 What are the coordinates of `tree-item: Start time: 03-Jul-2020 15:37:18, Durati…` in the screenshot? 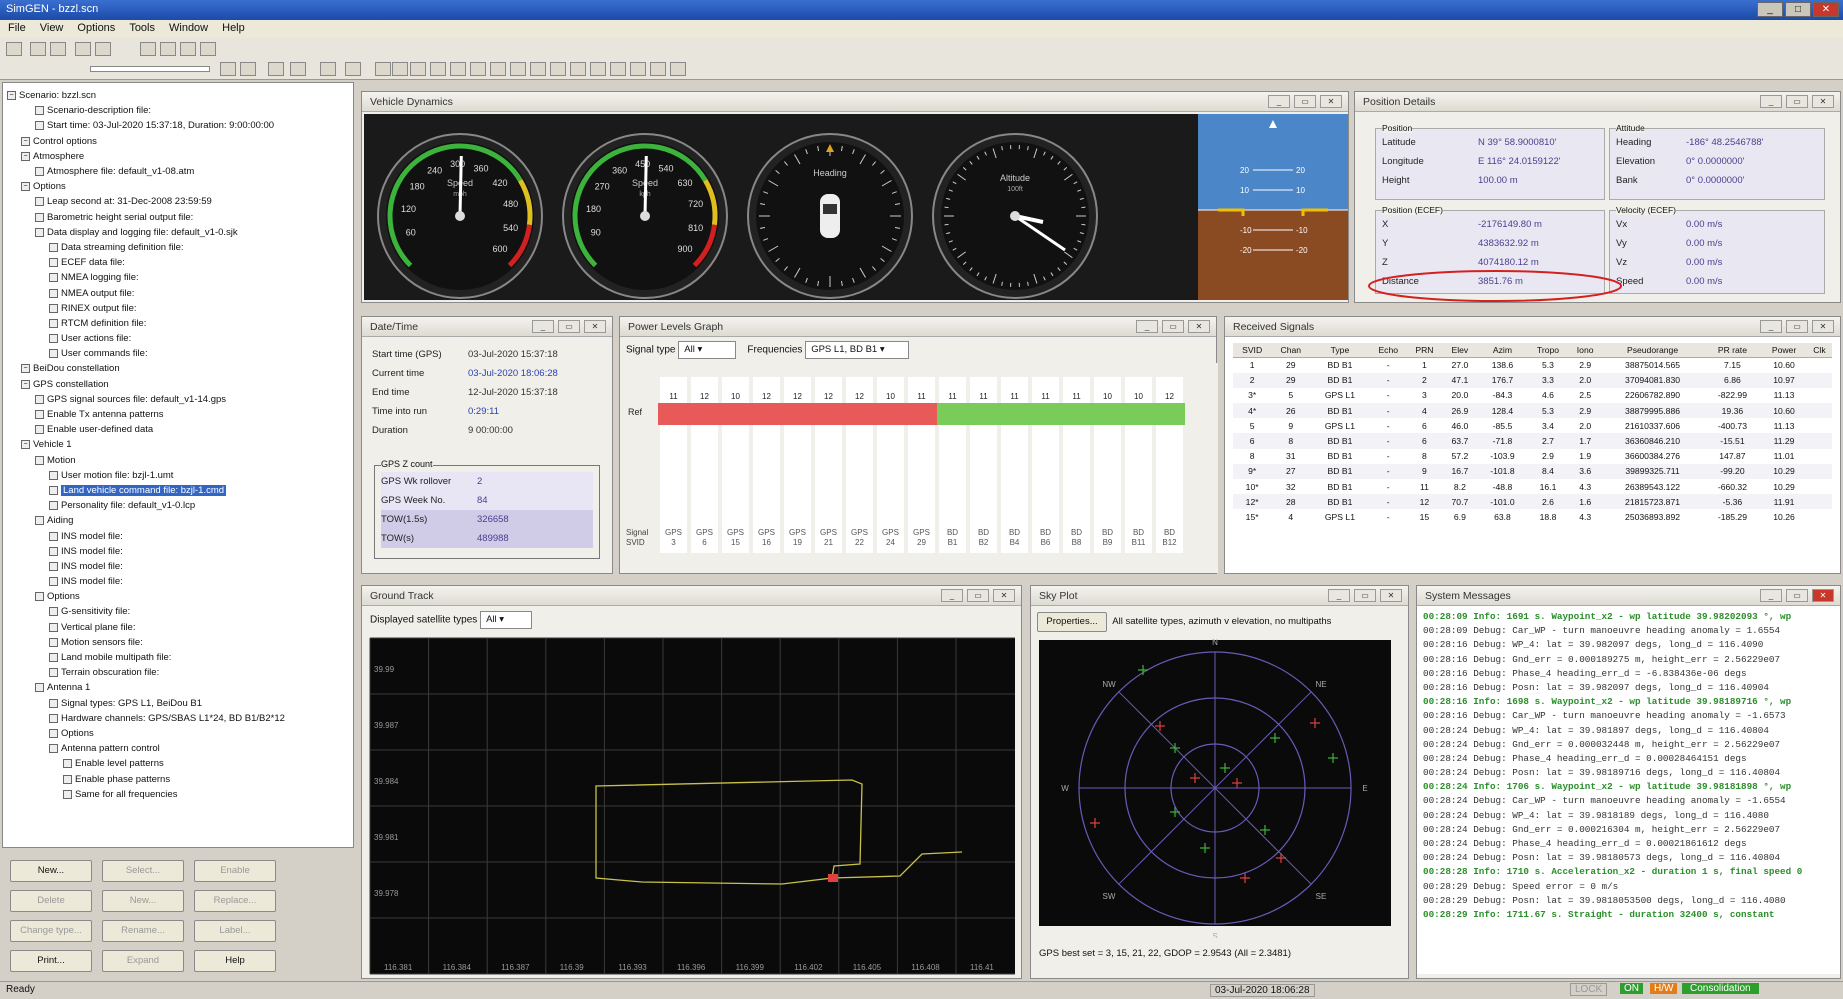 It's located at (178, 125).